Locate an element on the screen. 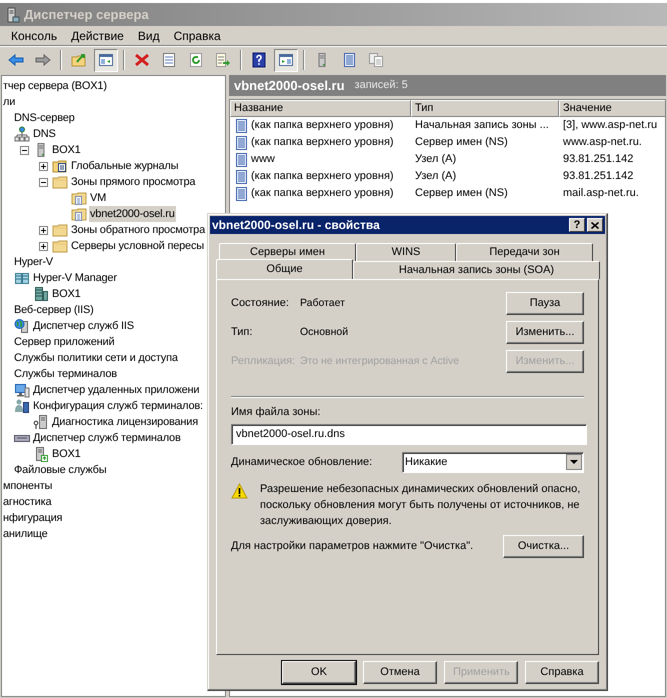  close-button is located at coordinates (595, 225).